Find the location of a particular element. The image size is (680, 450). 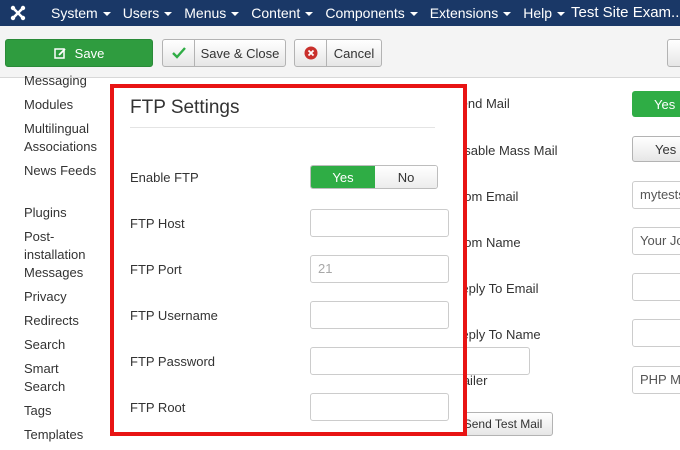

cancel-icon-cell is located at coordinates (311, 53).